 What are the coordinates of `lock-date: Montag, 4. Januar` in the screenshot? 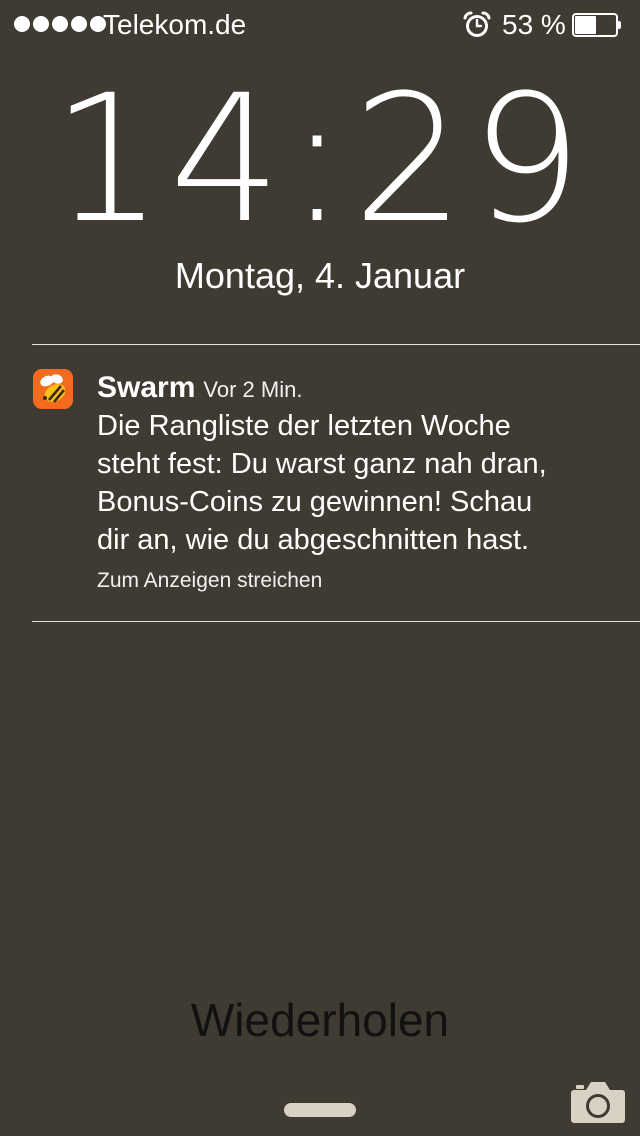 It's located at (320, 275).